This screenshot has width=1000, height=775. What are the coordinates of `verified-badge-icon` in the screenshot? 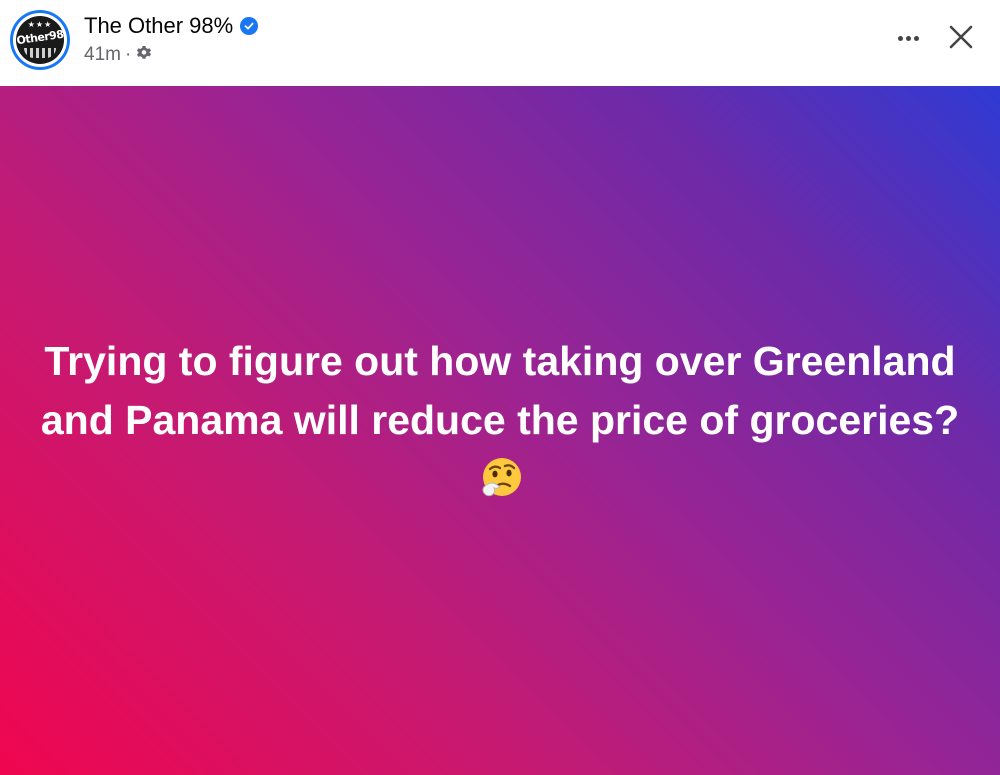 It's located at (249, 26).